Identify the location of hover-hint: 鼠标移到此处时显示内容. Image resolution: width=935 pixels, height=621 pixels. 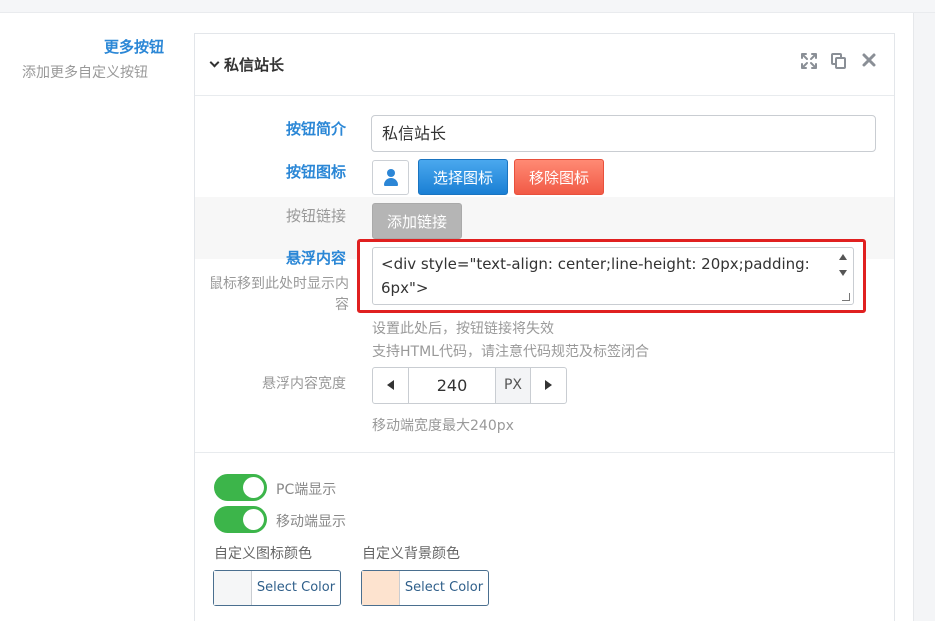
(279, 294).